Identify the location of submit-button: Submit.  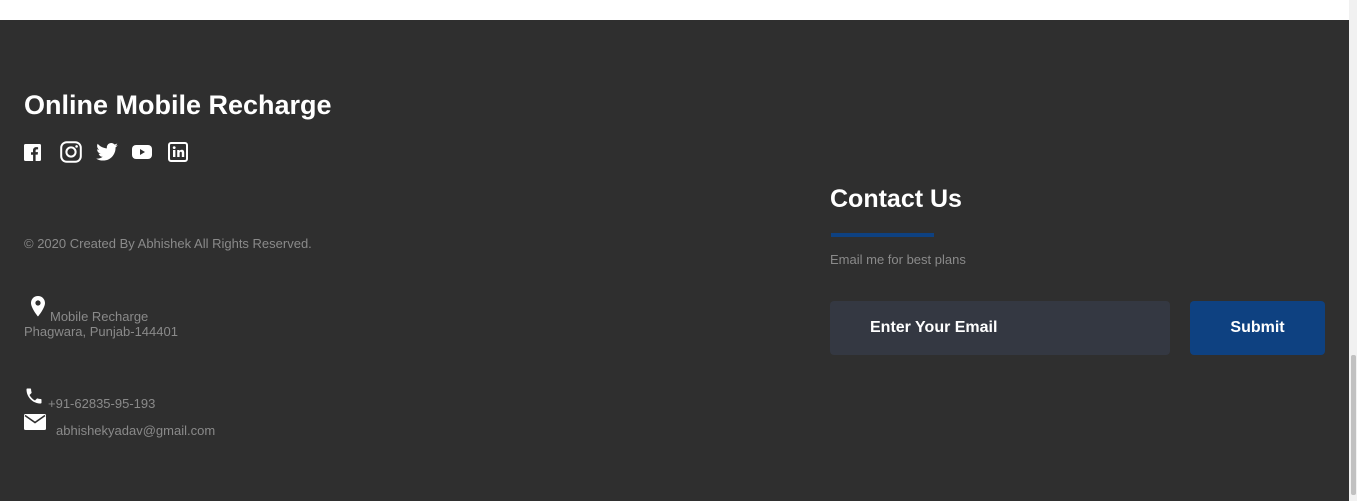
(1257, 328).